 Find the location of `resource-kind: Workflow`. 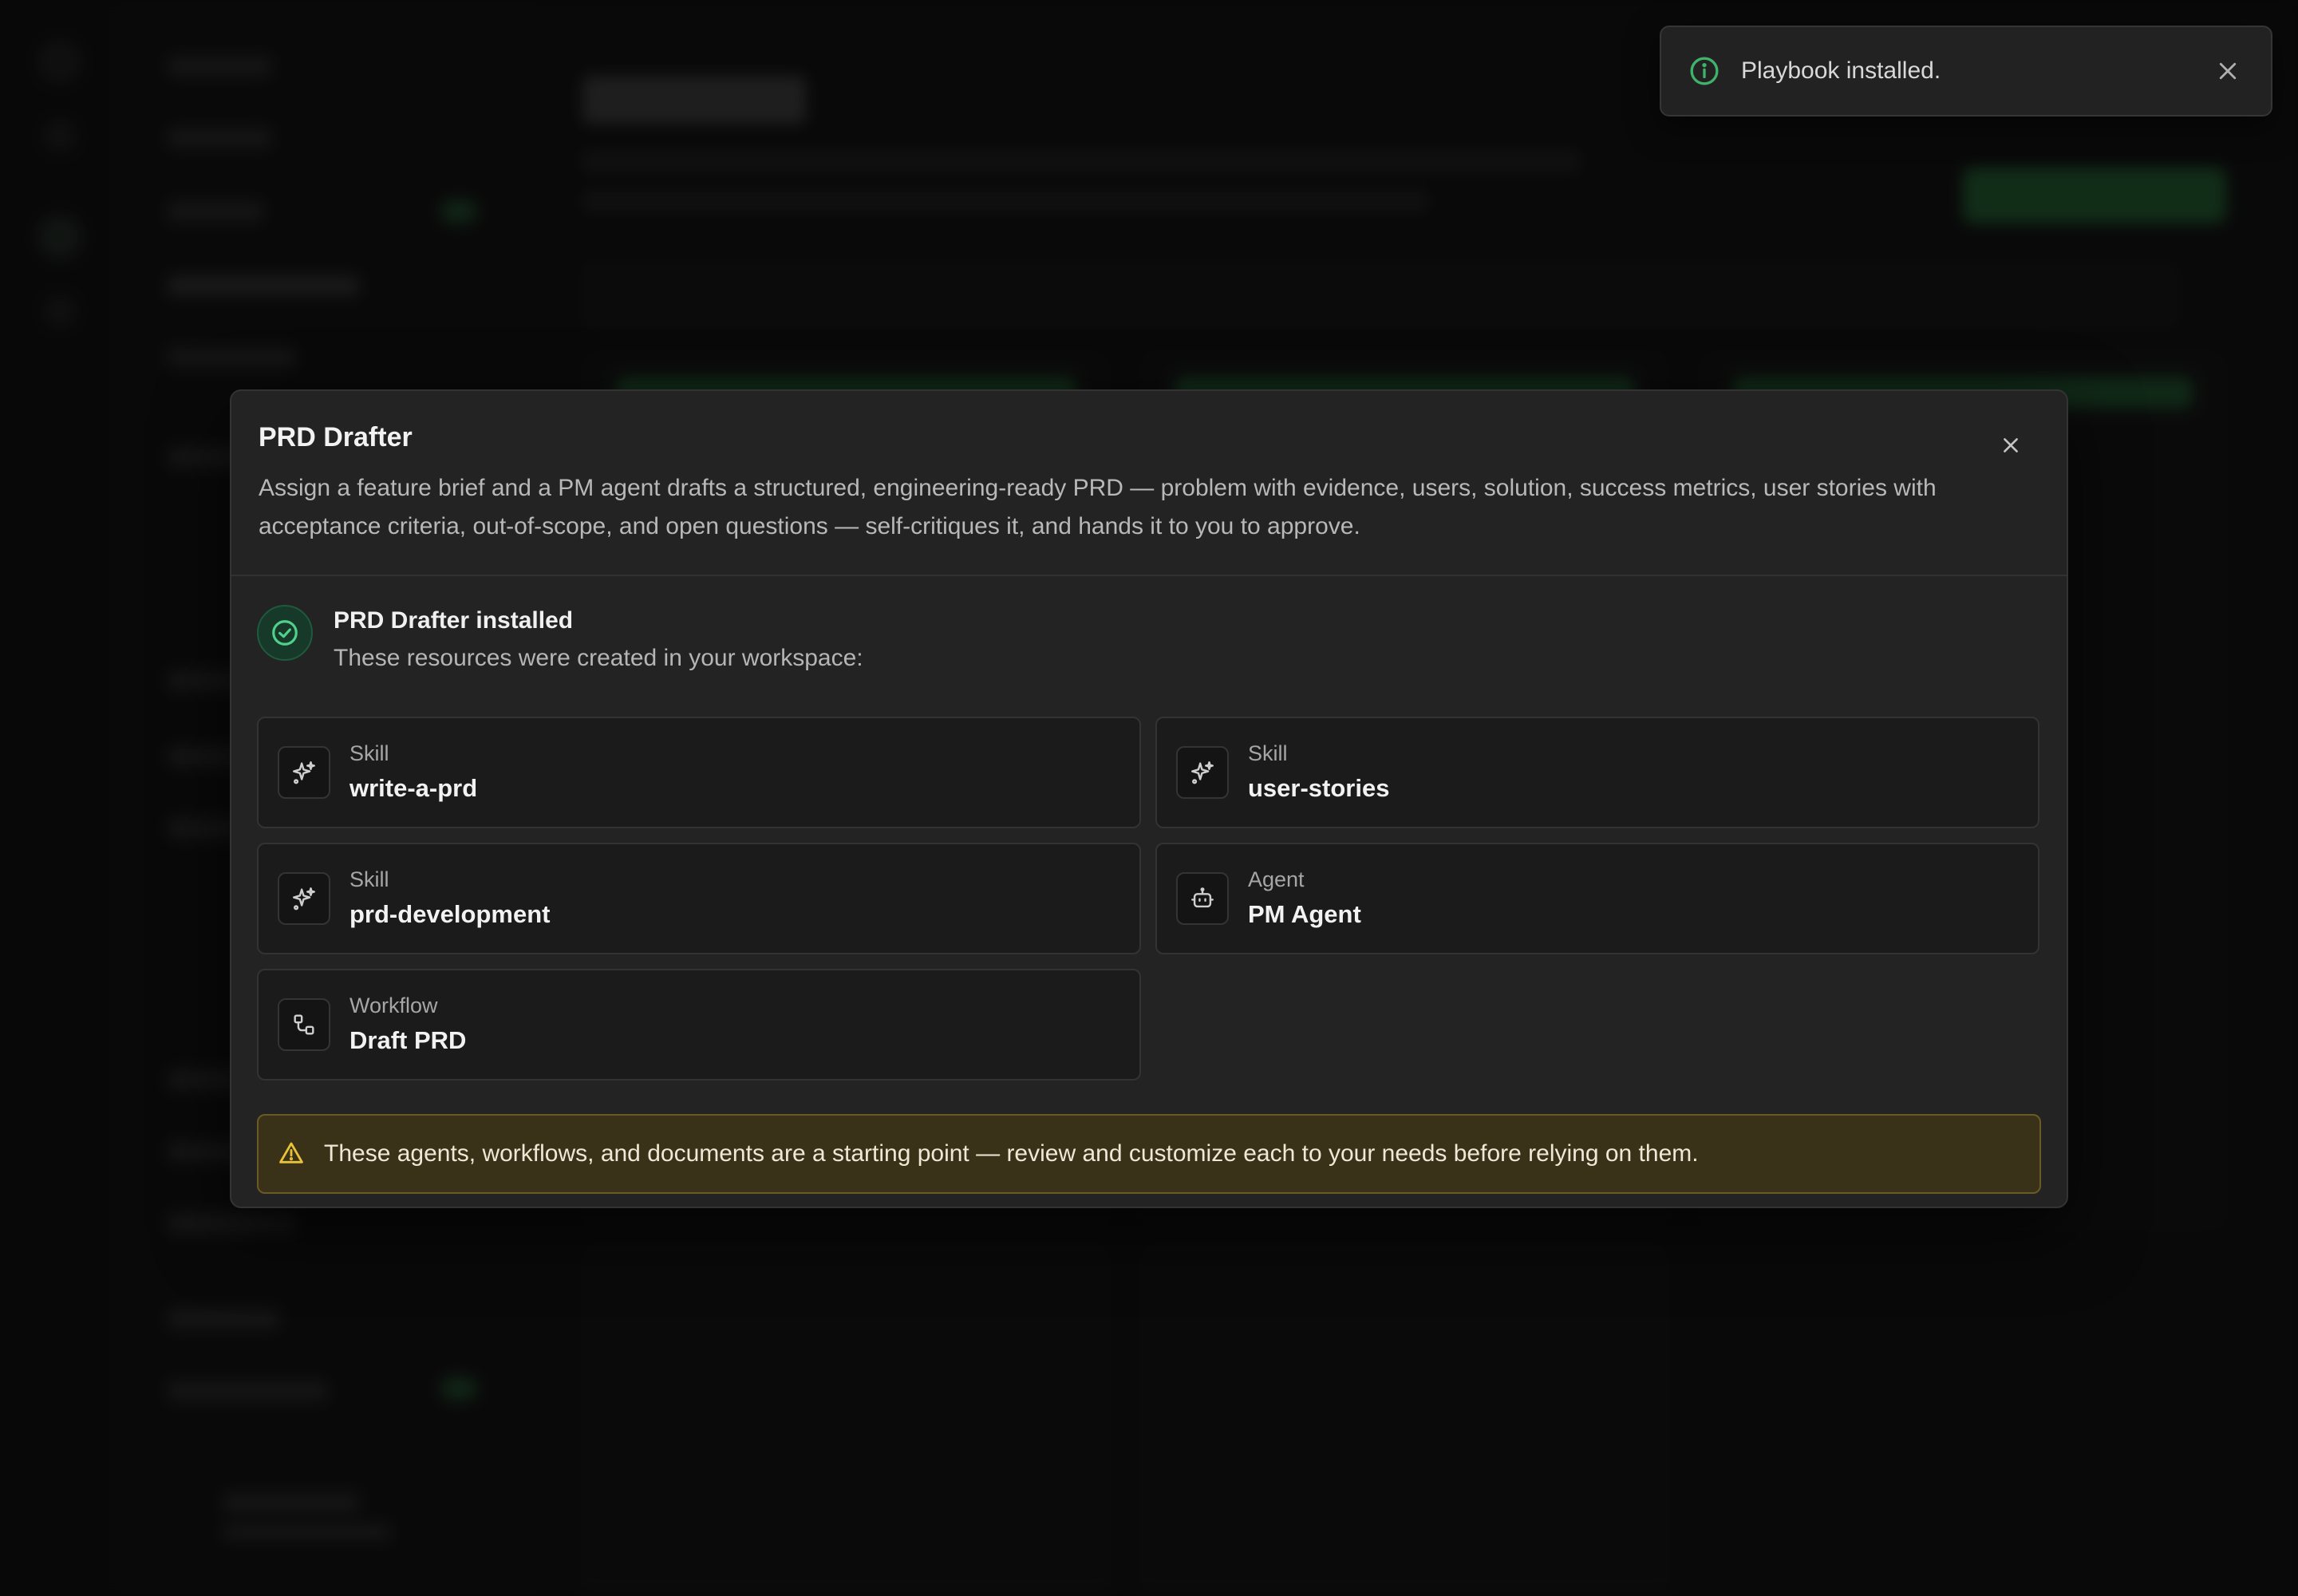

resource-kind: Workflow is located at coordinates (394, 1005).